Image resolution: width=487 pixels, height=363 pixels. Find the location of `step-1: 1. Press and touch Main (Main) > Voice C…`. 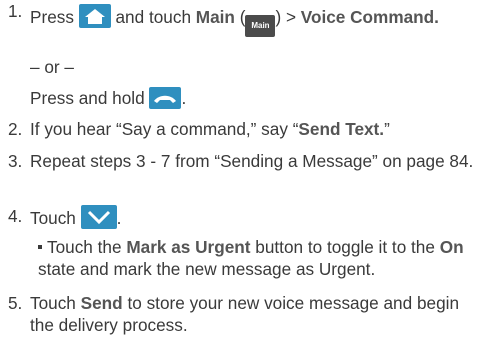

step-1: 1. Press and touch Main (Main) > Voice C… is located at coordinates (243, 25).